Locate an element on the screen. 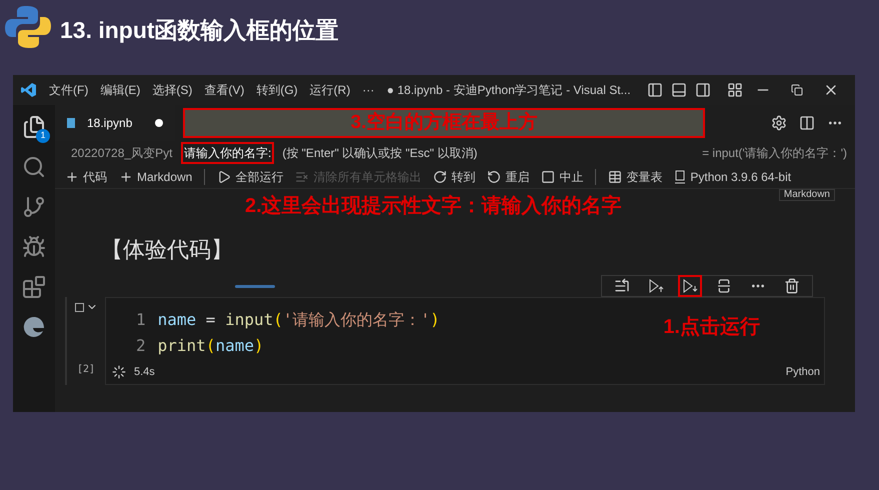 This screenshot has height=490, width=879. table-icon is located at coordinates (615, 177).